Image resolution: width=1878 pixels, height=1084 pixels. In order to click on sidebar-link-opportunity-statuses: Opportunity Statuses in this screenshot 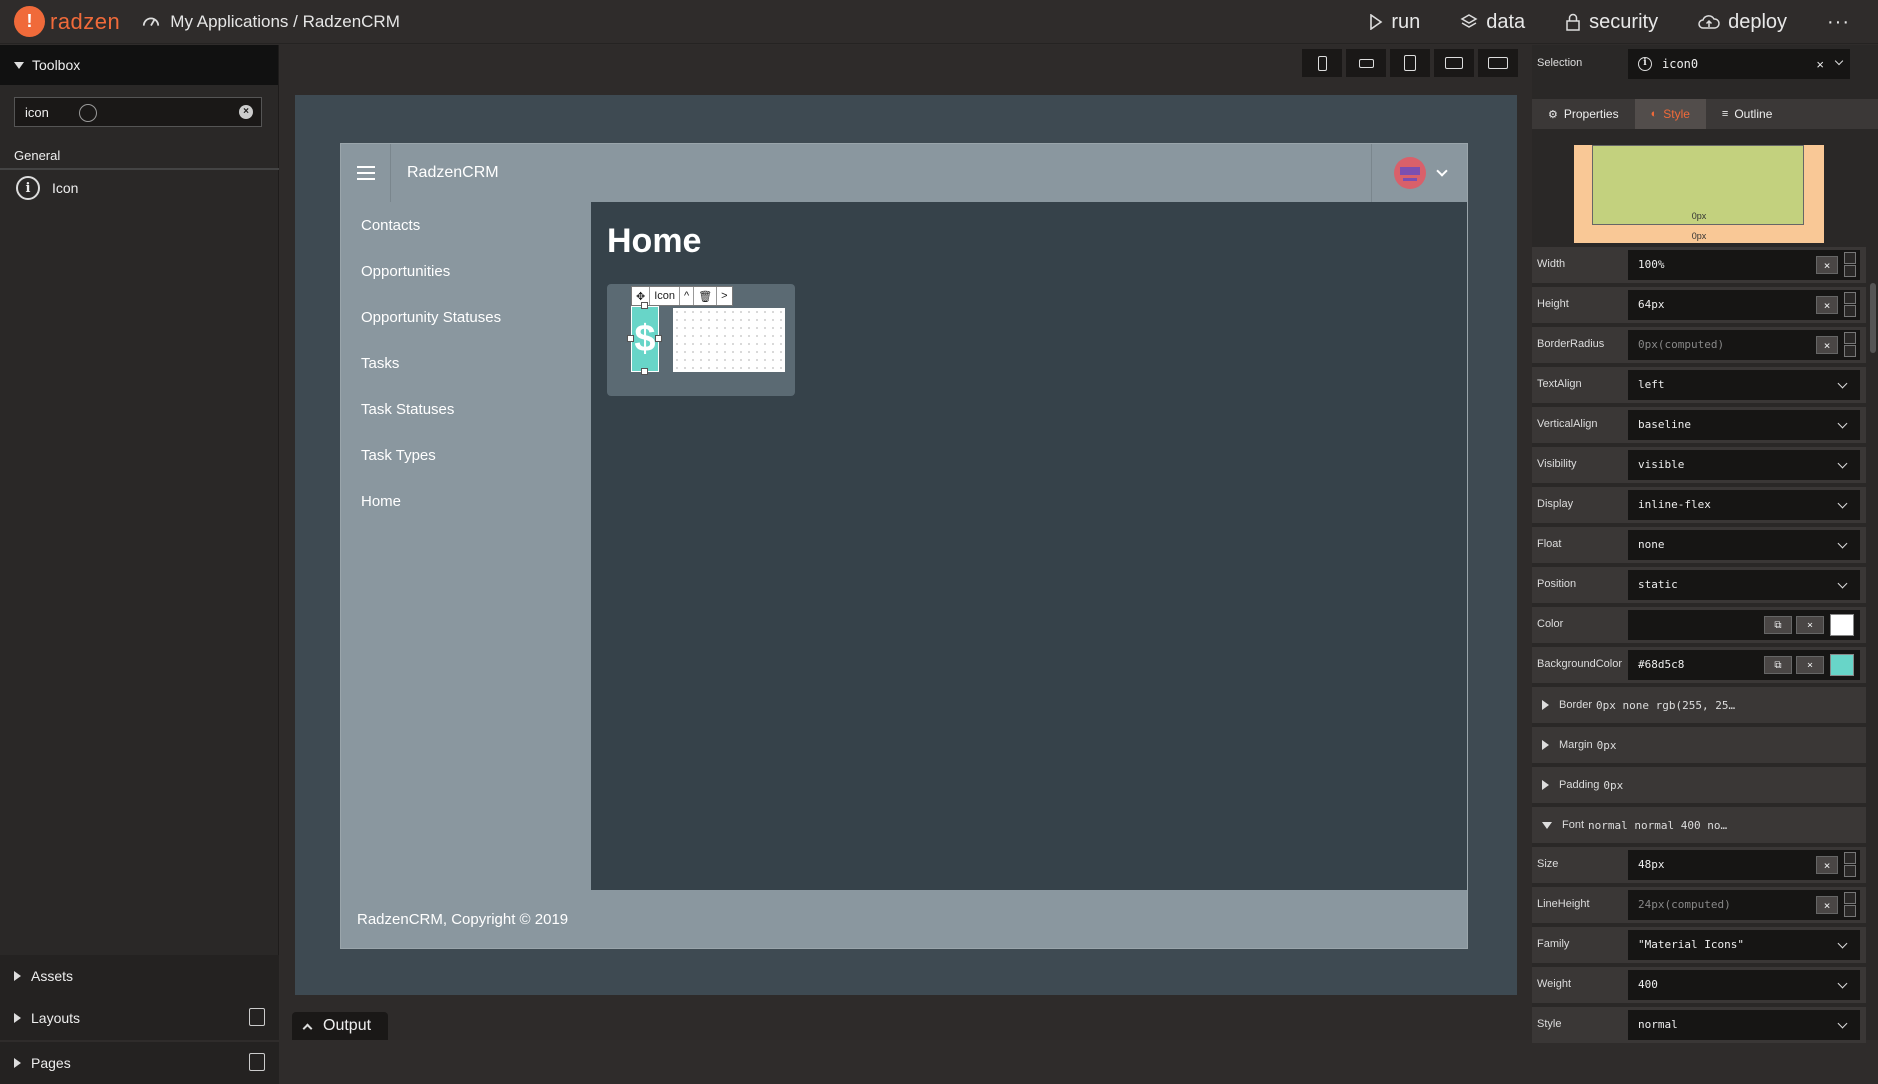, I will do `click(466, 325)`.